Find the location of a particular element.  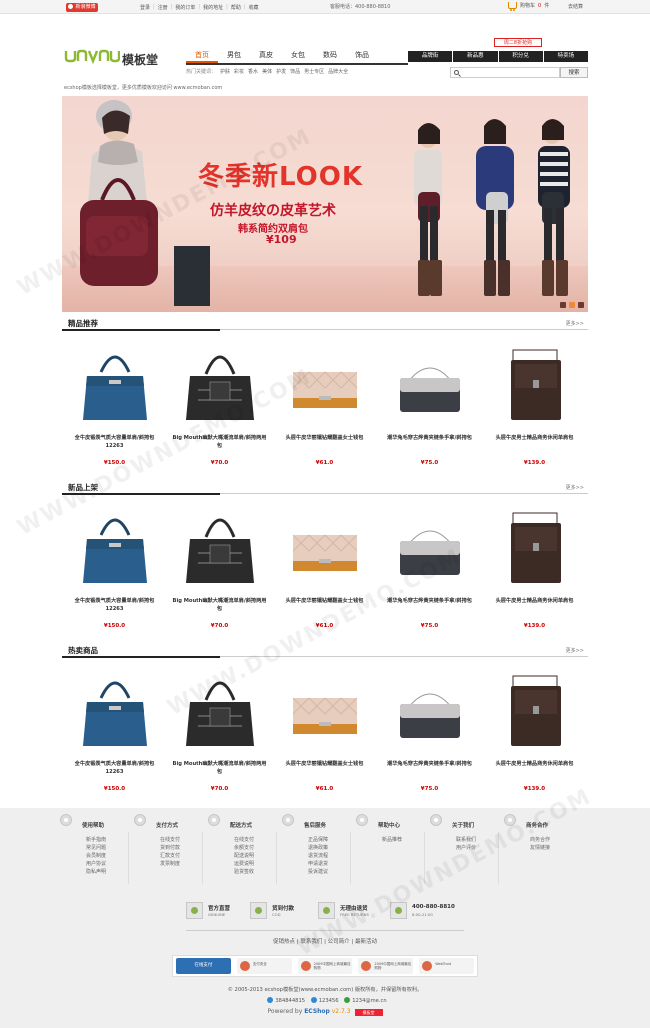

top-link: 我的地址 is located at coordinates (213, 7).